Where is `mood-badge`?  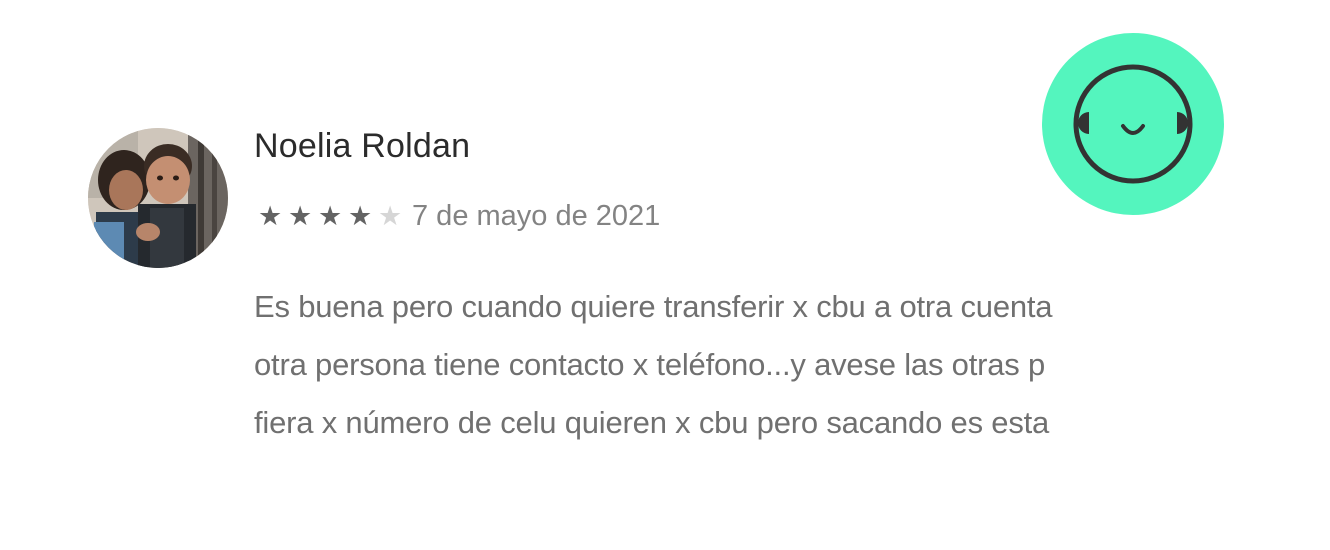
mood-badge is located at coordinates (1133, 124).